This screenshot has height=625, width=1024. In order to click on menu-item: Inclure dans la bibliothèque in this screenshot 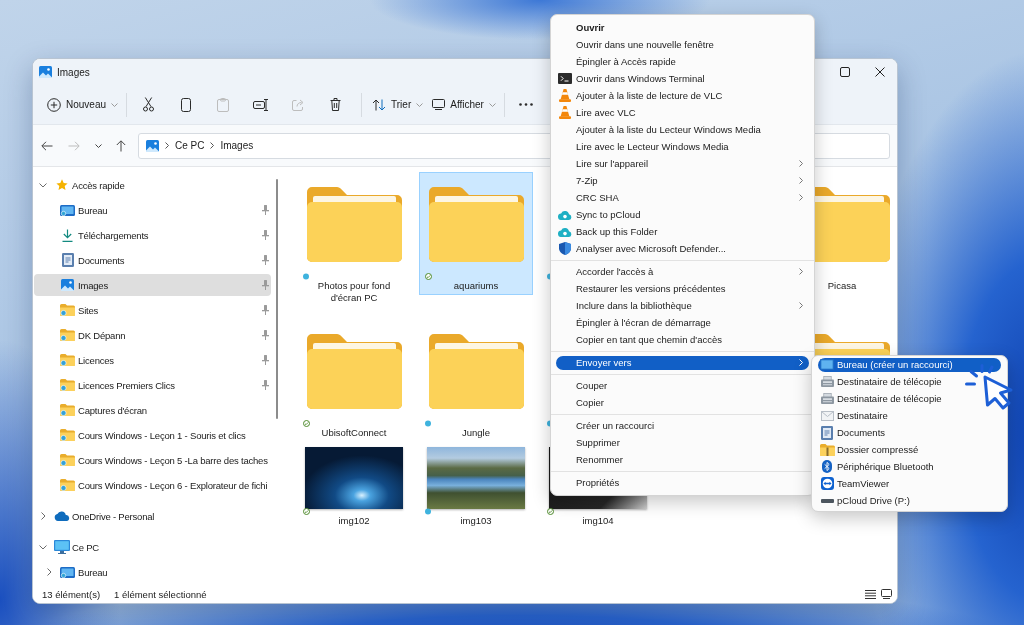, I will do `click(682, 305)`.